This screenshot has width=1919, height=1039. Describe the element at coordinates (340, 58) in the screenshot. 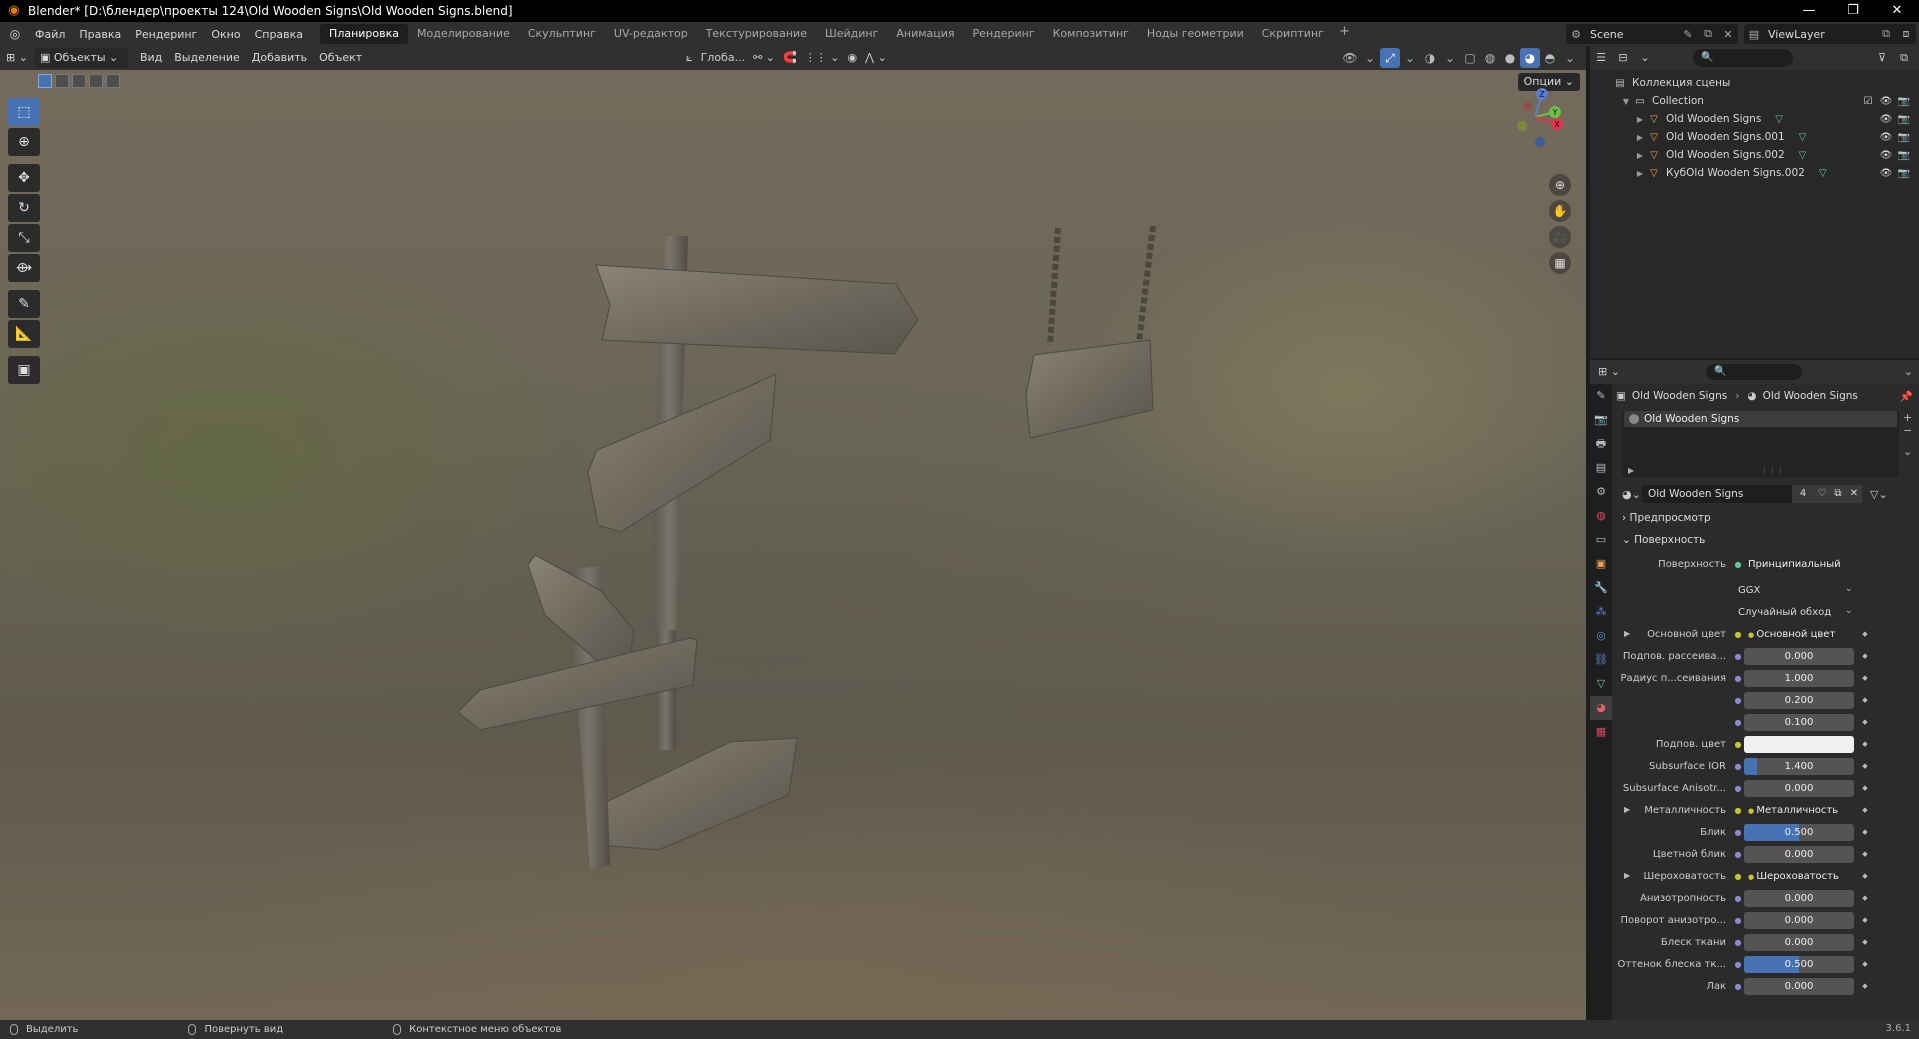

I see `menu-object: Объект` at that location.